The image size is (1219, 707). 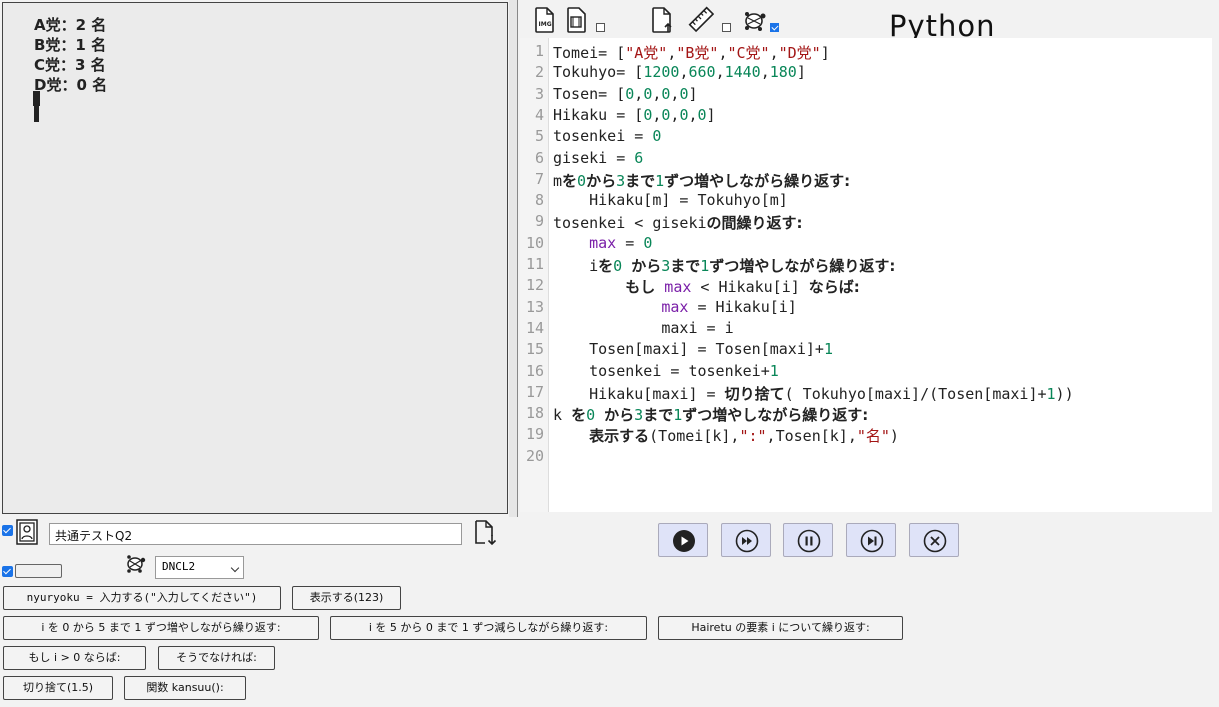 I want to click on snippet-for-each-button: Hairetu の要素 i について繰り返す:, so click(x=780, y=628).